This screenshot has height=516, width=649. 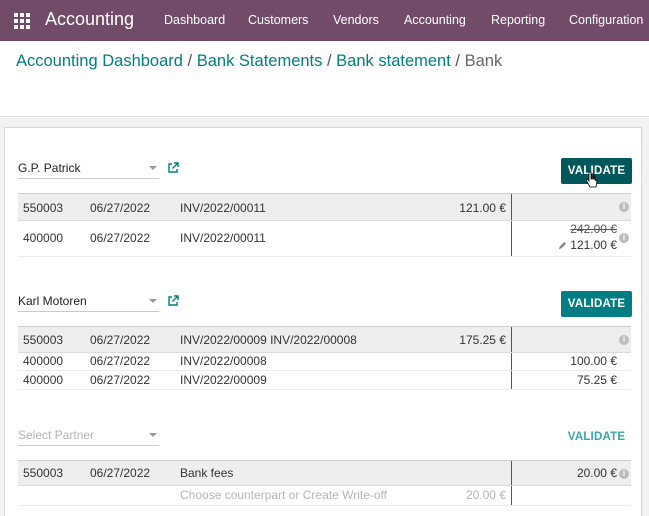 What do you see at coordinates (482, 208) in the screenshot?
I see `line-amount: 121.00 €` at bounding box center [482, 208].